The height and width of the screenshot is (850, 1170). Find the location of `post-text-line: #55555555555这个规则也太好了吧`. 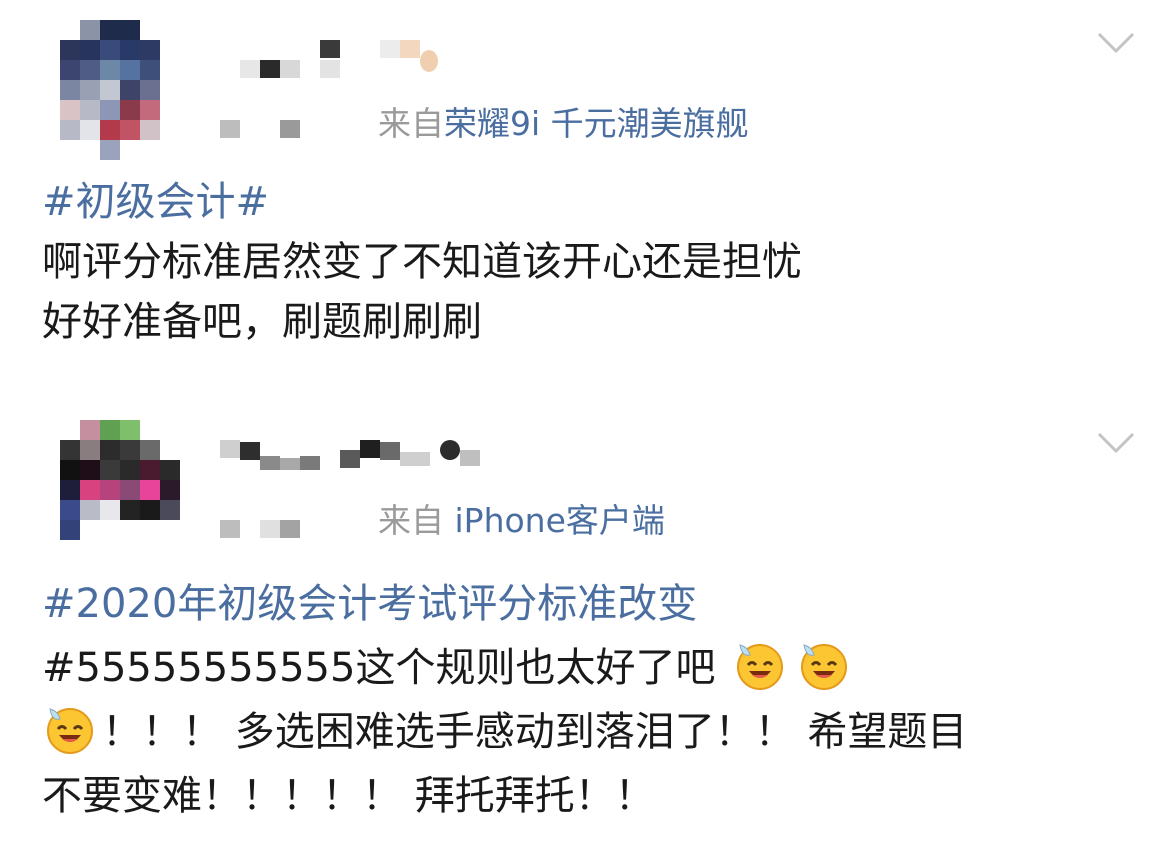

post-text-line: #55555555555这个规则也太好了吧 is located at coordinates (586, 668).